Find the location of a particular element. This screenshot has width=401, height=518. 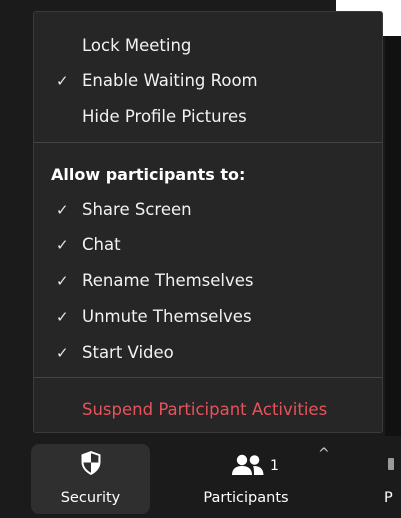

participants-icon is located at coordinates (248, 467).